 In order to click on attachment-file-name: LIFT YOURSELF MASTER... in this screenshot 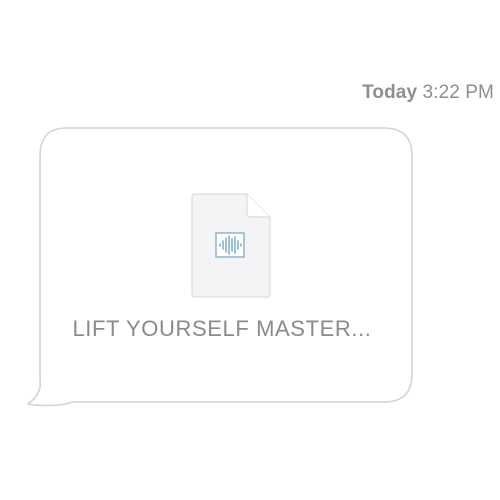, I will do `click(222, 328)`.